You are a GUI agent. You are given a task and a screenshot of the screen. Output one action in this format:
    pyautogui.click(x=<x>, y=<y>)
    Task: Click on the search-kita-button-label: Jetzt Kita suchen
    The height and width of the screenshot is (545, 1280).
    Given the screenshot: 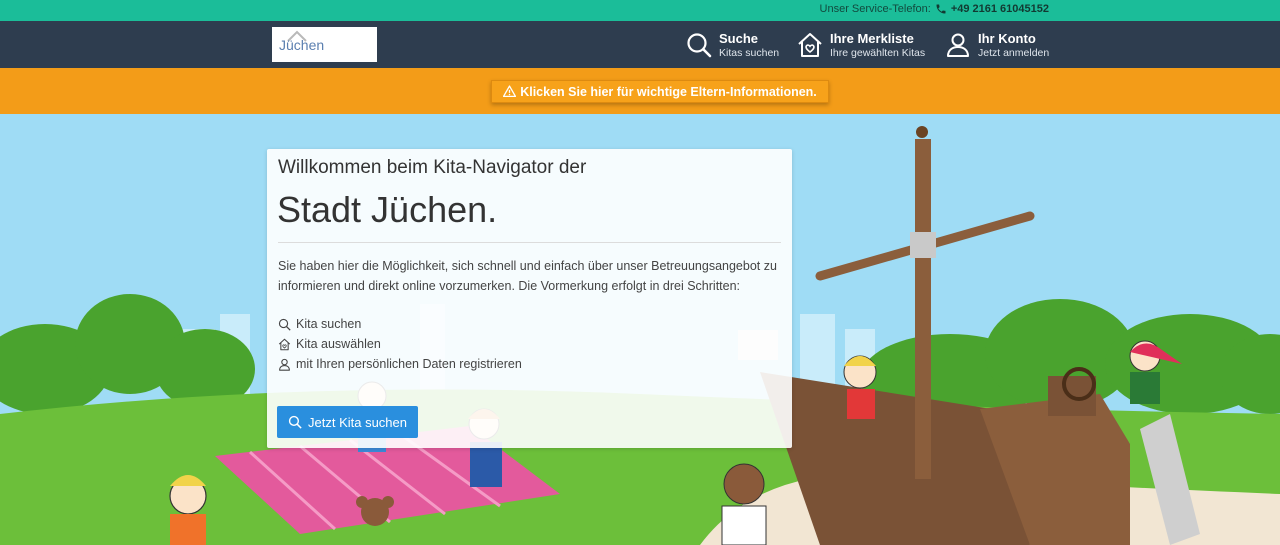 What is the action you would take?
    pyautogui.click(x=357, y=422)
    